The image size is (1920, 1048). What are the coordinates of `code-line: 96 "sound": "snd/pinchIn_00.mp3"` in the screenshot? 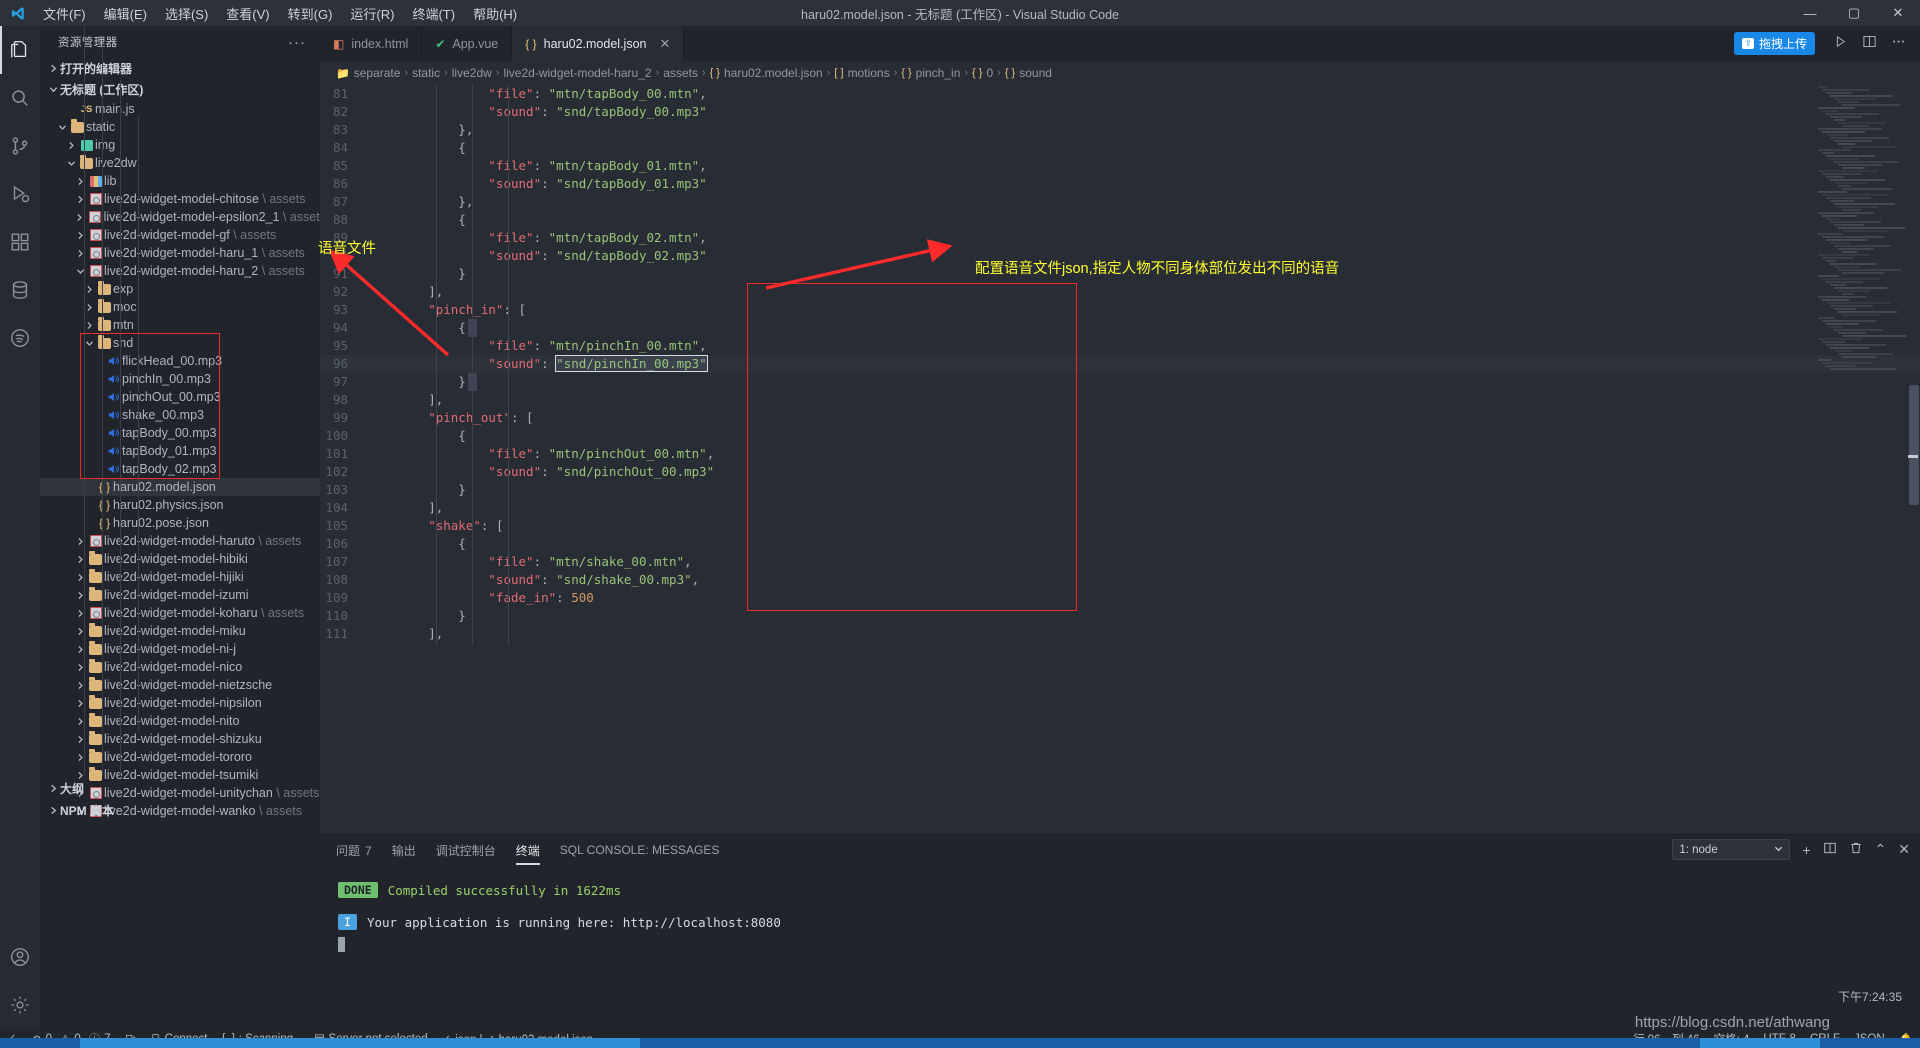 It's located at (1120, 364).